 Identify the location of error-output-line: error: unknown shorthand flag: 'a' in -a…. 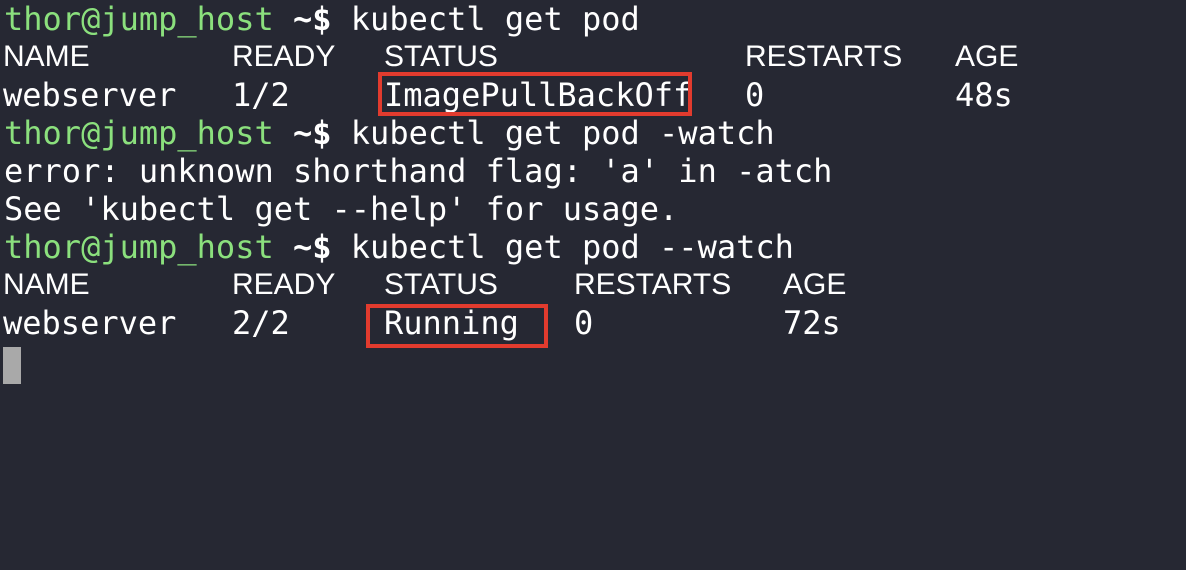
(418, 171).